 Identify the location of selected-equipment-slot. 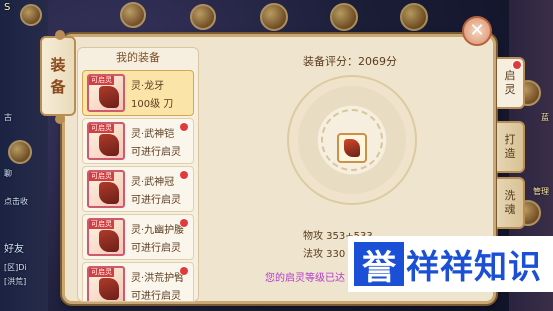
(352, 148).